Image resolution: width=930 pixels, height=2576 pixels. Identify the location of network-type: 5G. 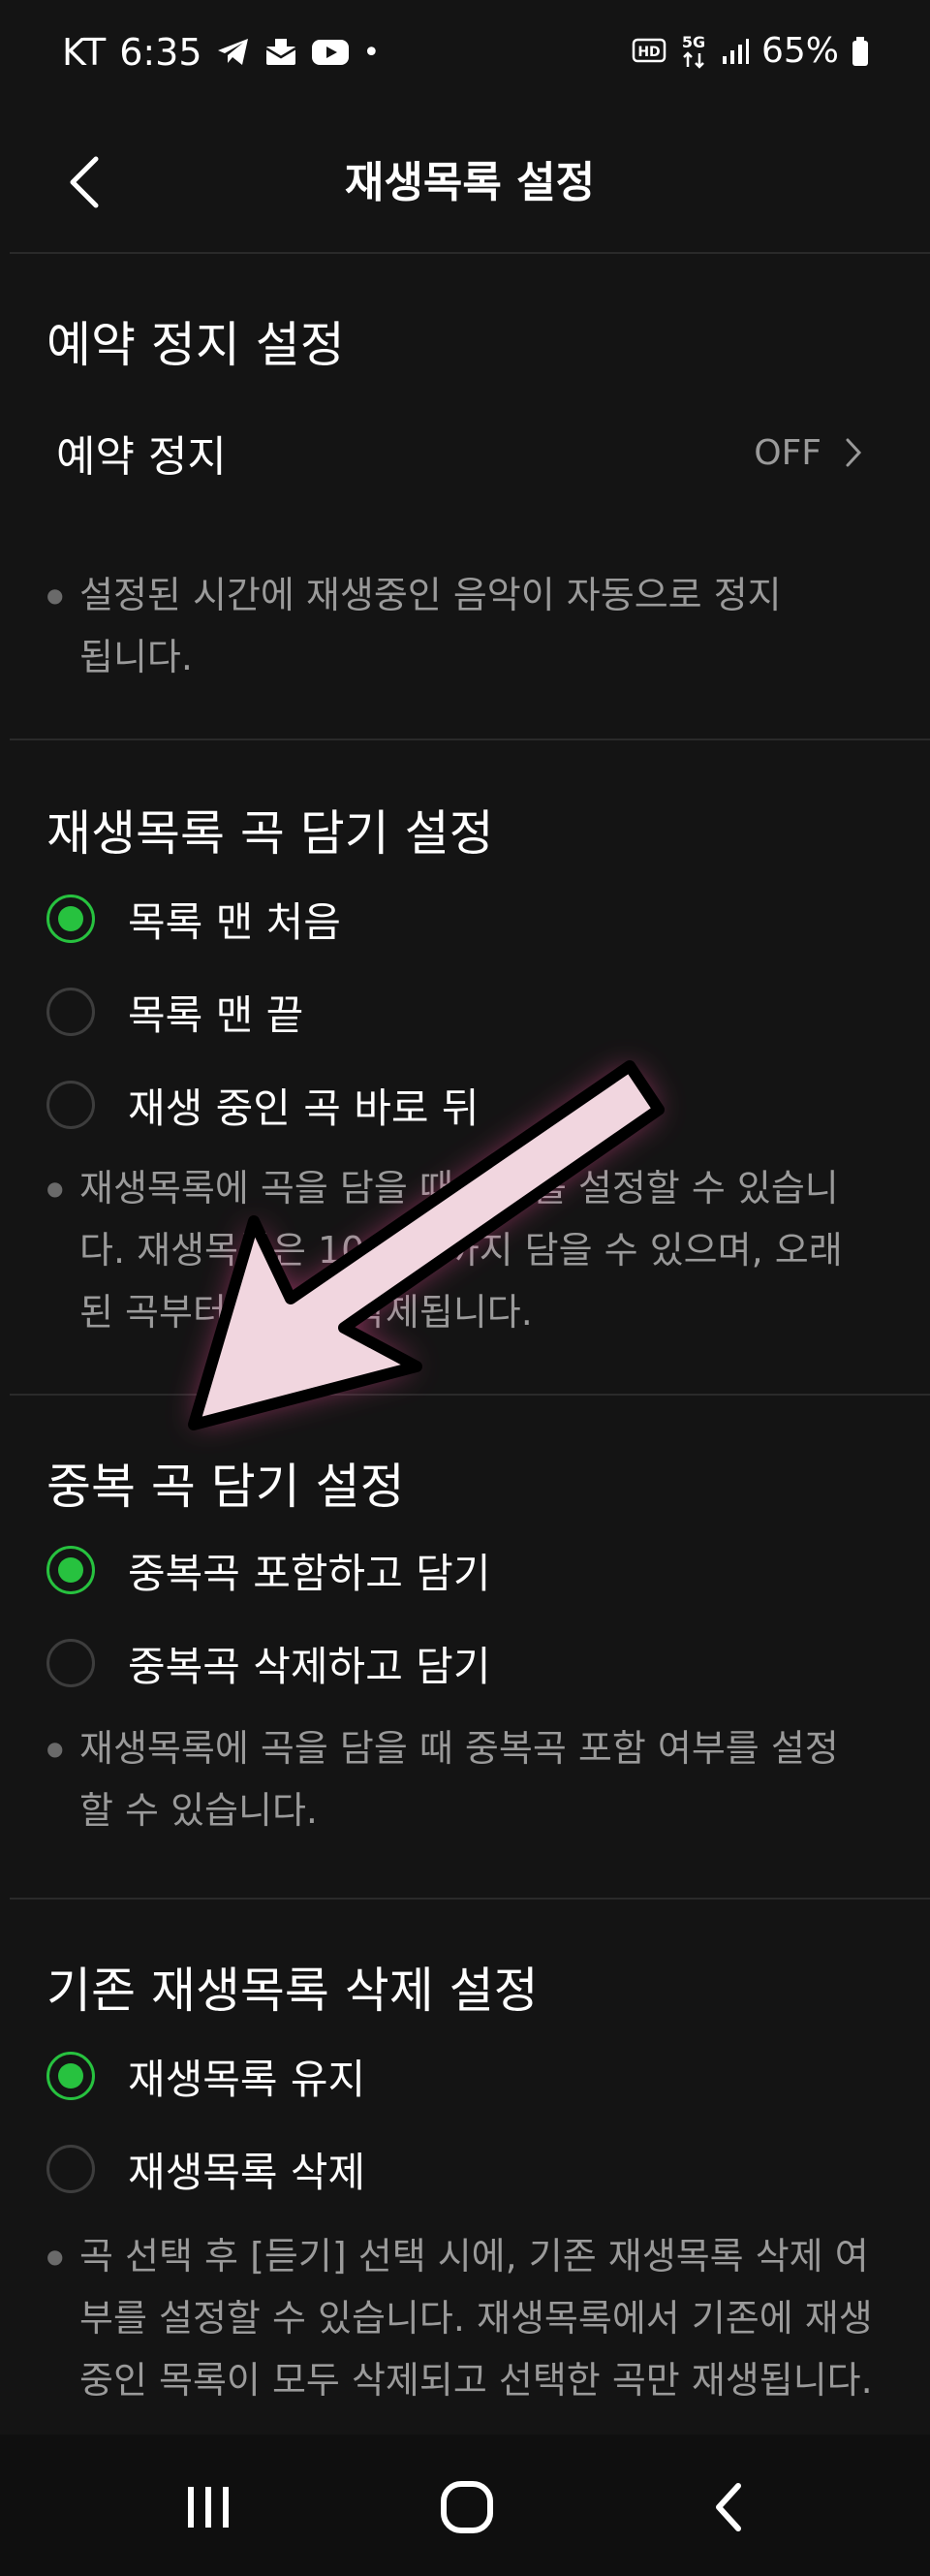
(693, 42).